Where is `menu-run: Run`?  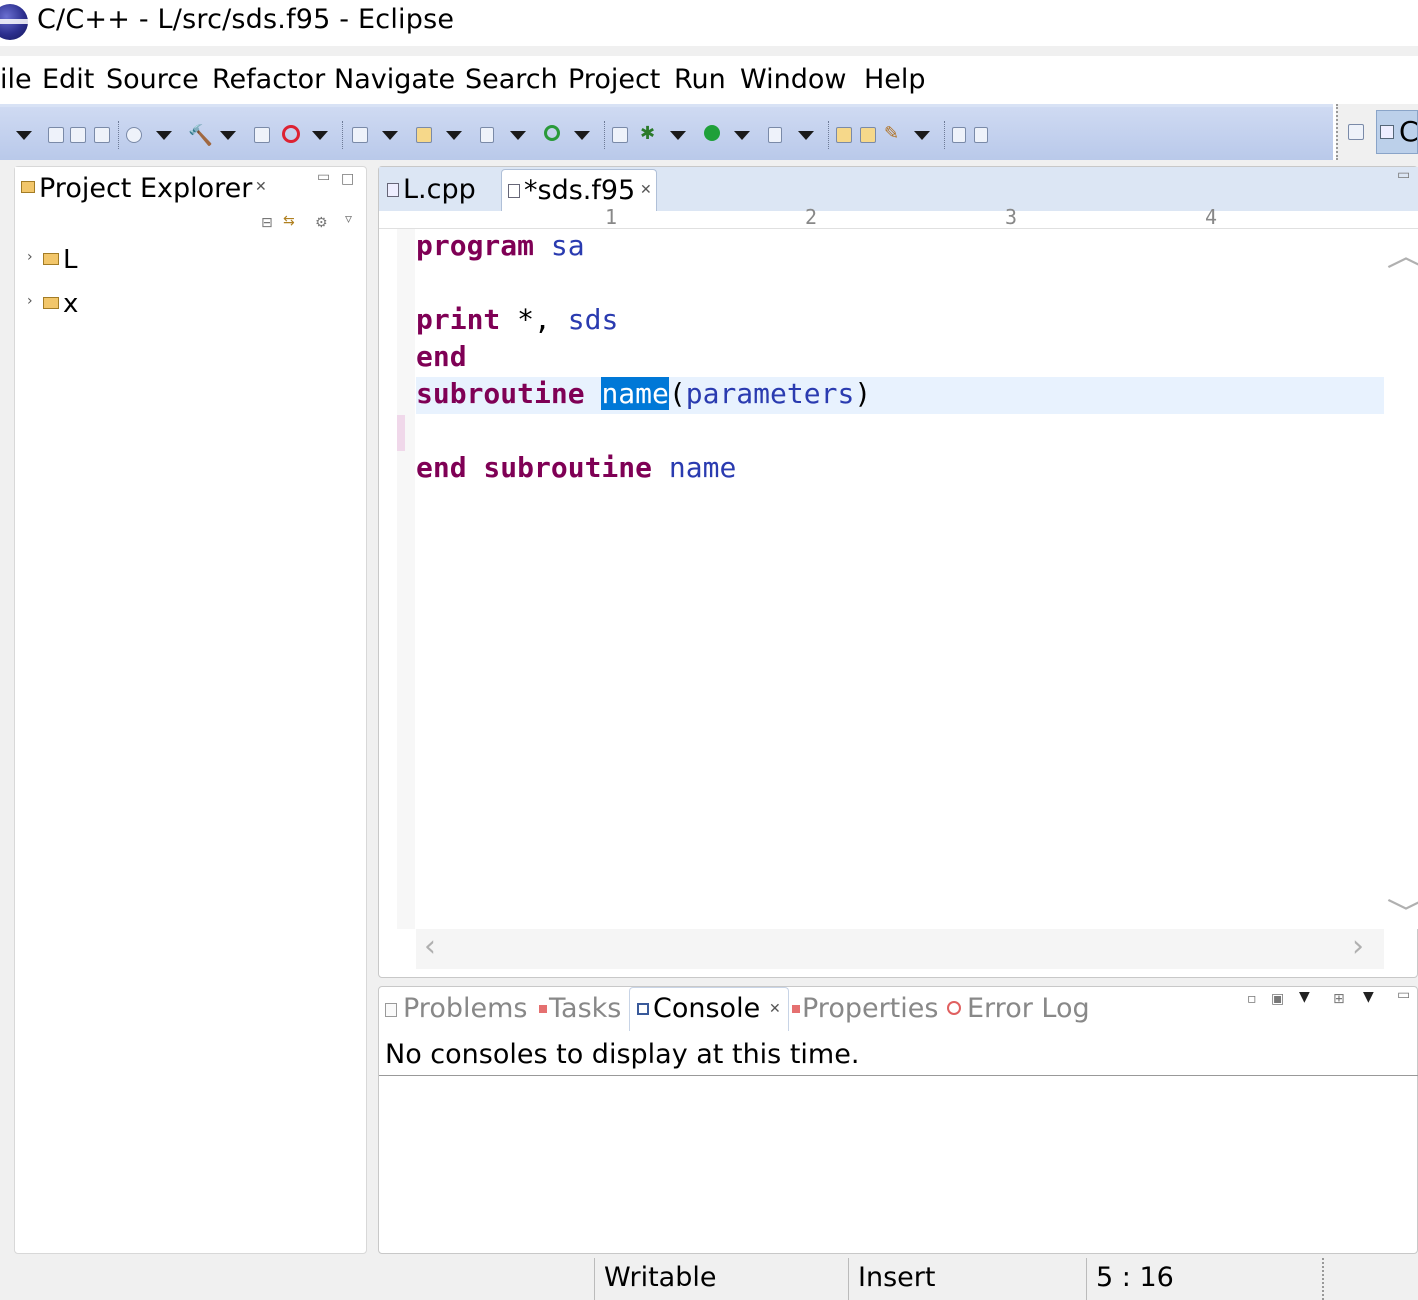 menu-run: Run is located at coordinates (700, 79).